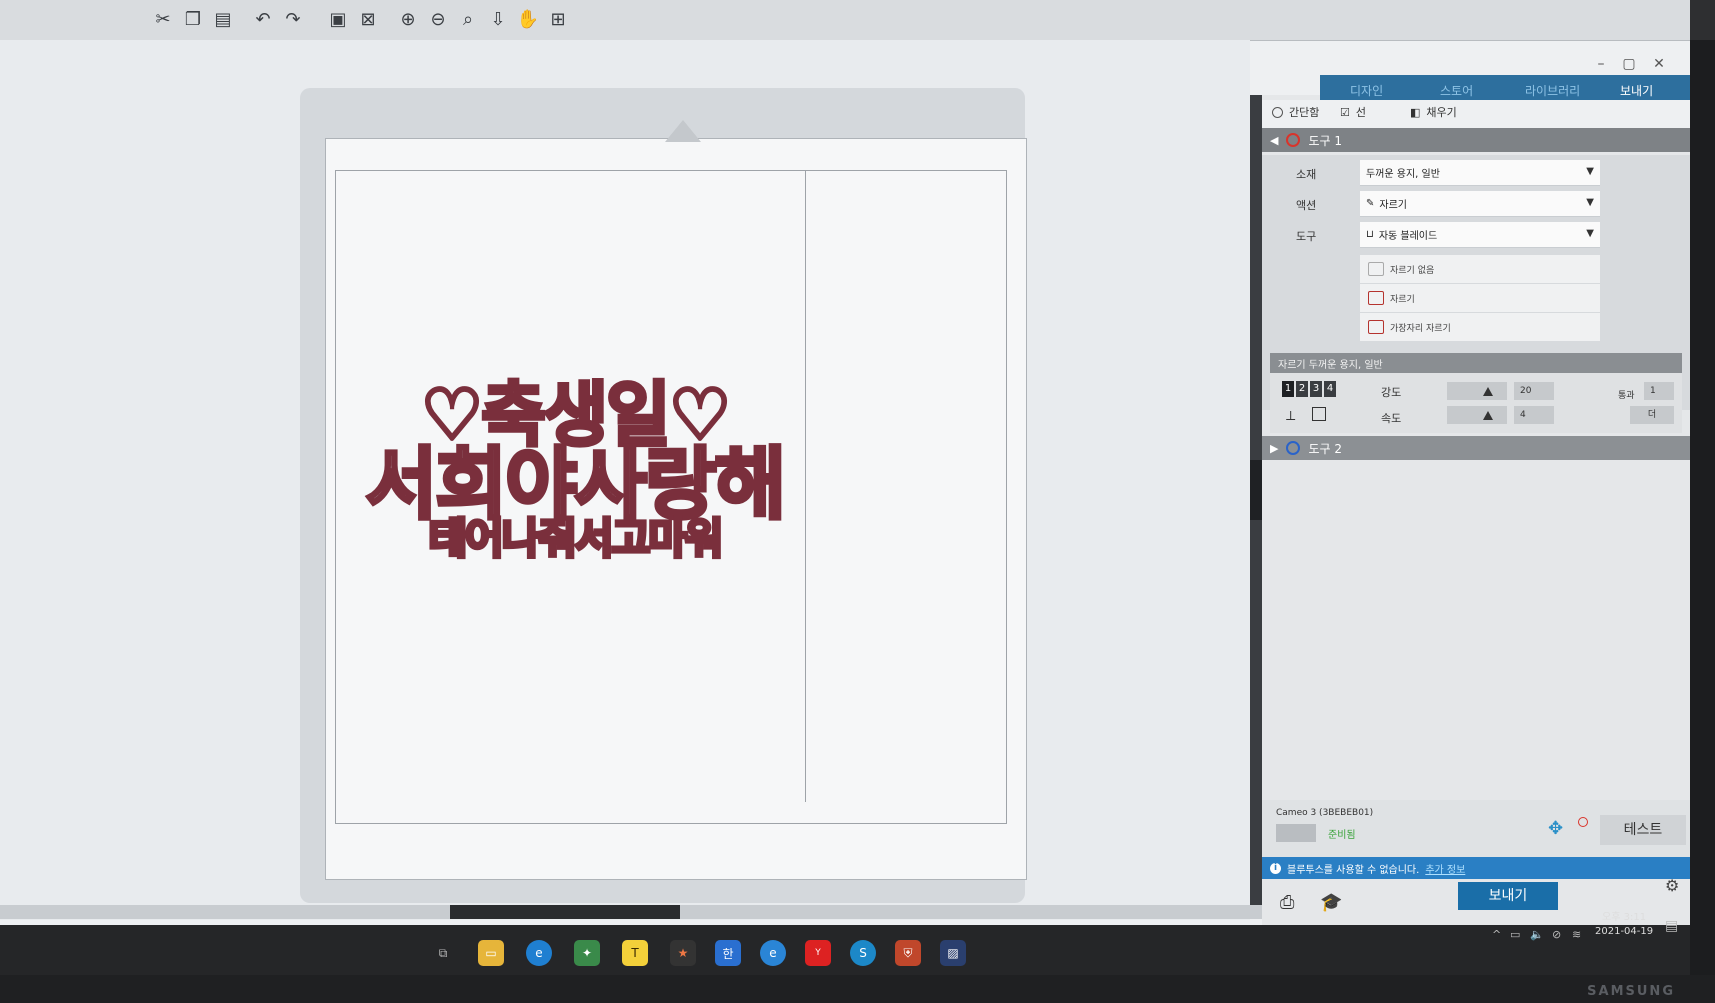  What do you see at coordinates (1534, 415) in the screenshot?
I see `speed-input: 4` at bounding box center [1534, 415].